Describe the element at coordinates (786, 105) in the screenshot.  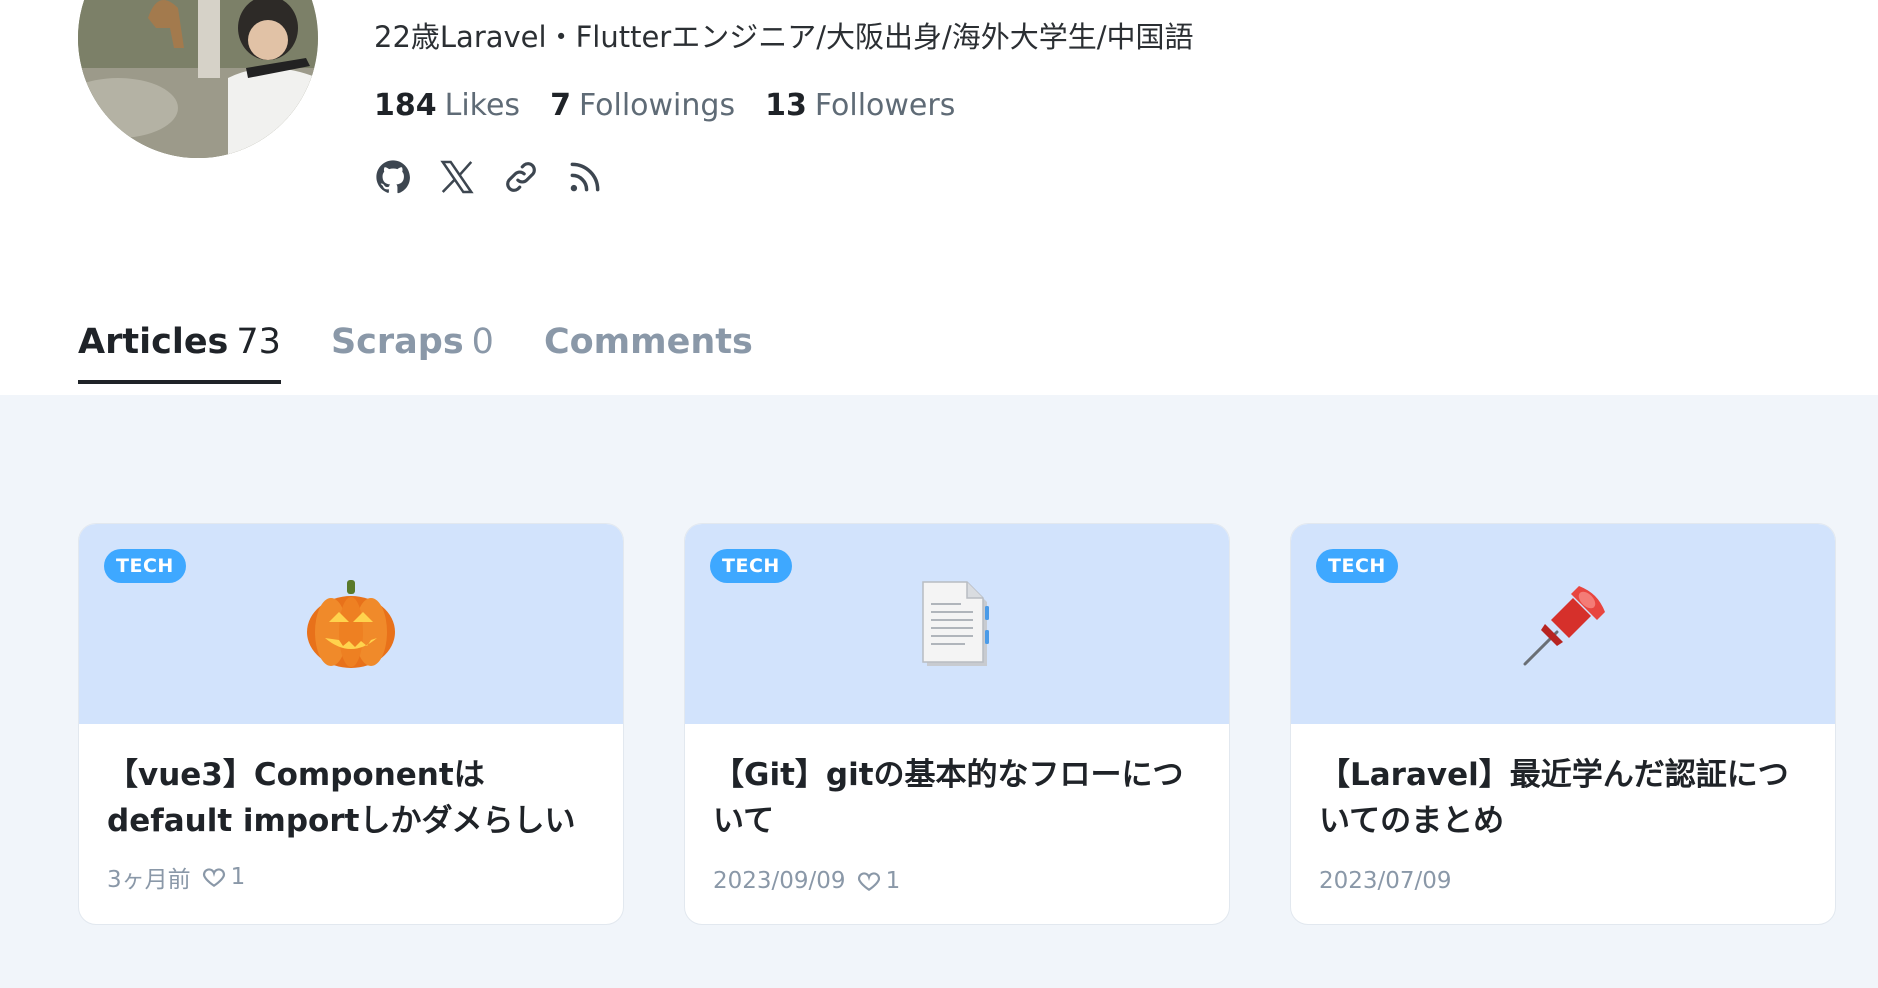
I see `stat-number: 13` at that location.